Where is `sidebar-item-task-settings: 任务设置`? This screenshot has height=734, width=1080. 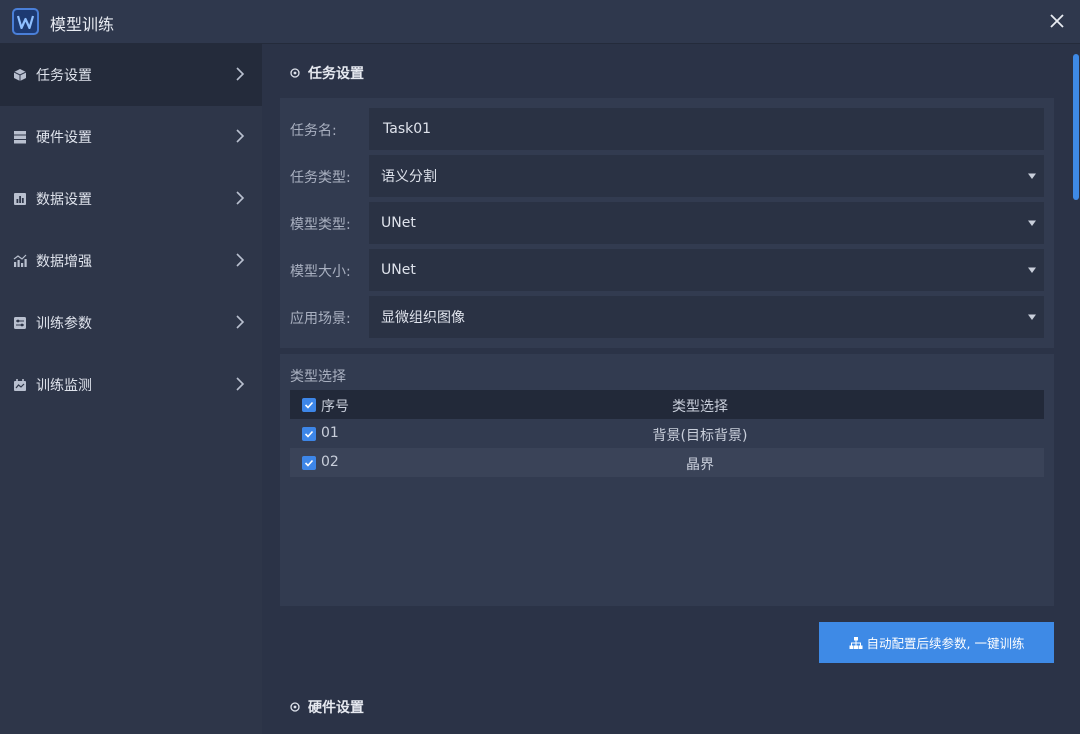
sidebar-item-task-settings: 任务设置 is located at coordinates (131, 75).